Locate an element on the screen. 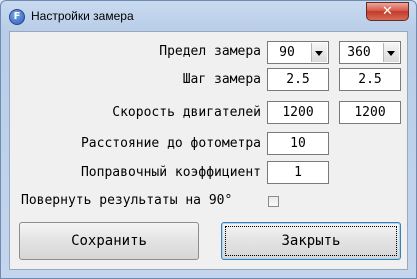  range-select-1: 90 is located at coordinates (298, 52).